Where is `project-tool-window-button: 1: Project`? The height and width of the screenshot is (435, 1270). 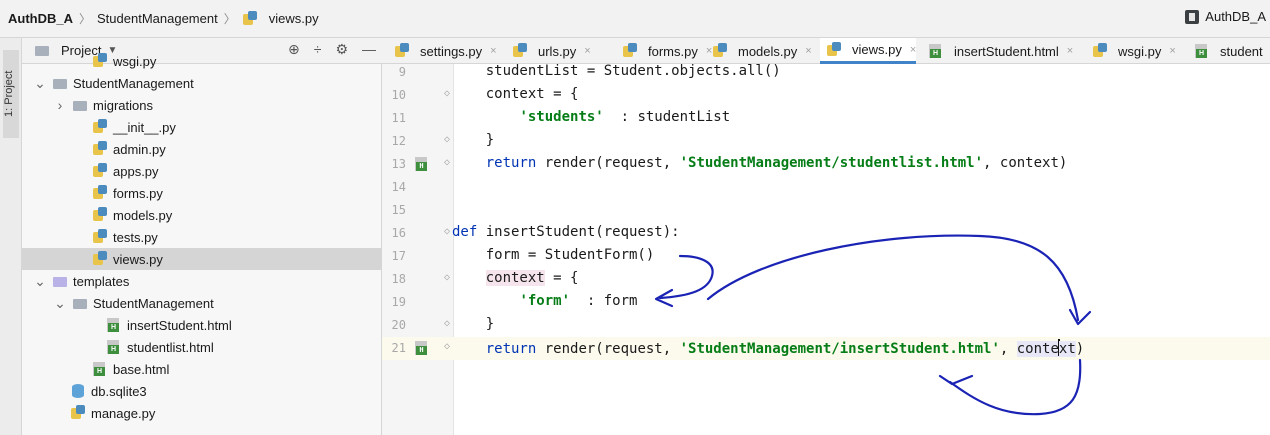 project-tool-window-button: 1: Project is located at coordinates (11, 94).